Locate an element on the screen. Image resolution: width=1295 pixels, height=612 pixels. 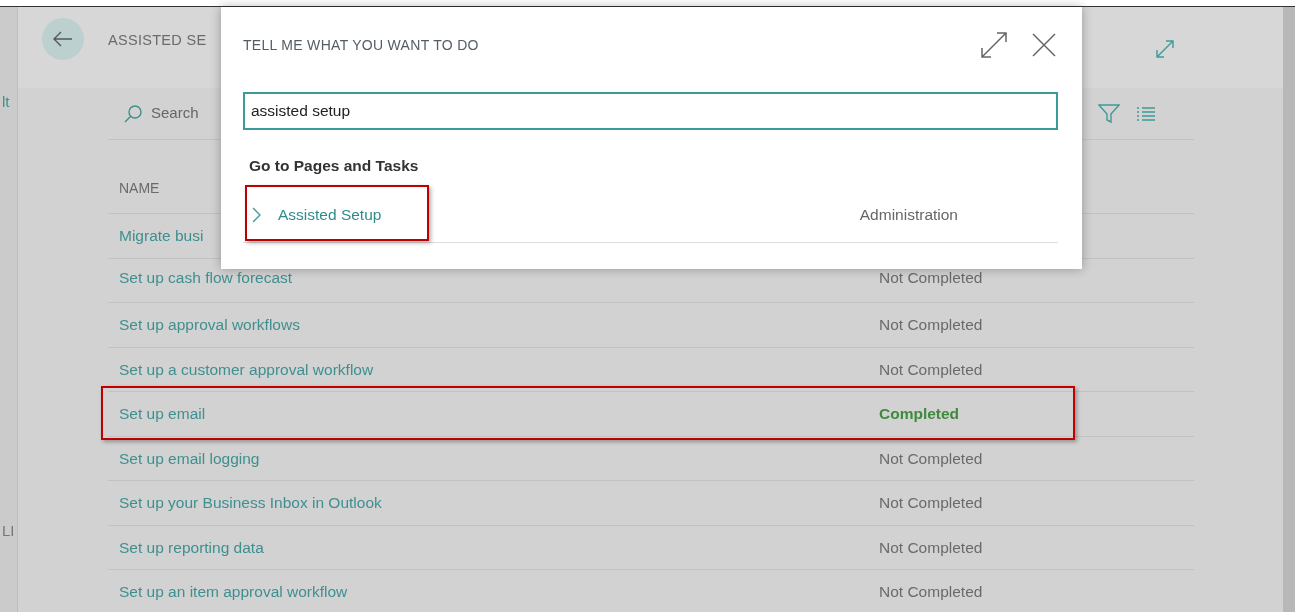
chevron-icon is located at coordinates (257, 214).